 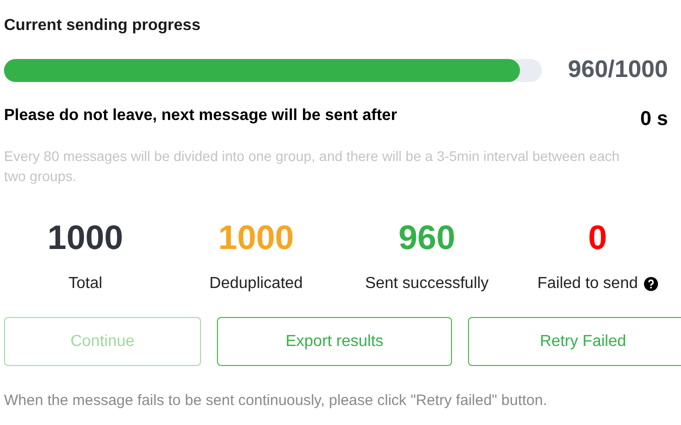 What do you see at coordinates (598, 238) in the screenshot?
I see `stat-value: 0` at bounding box center [598, 238].